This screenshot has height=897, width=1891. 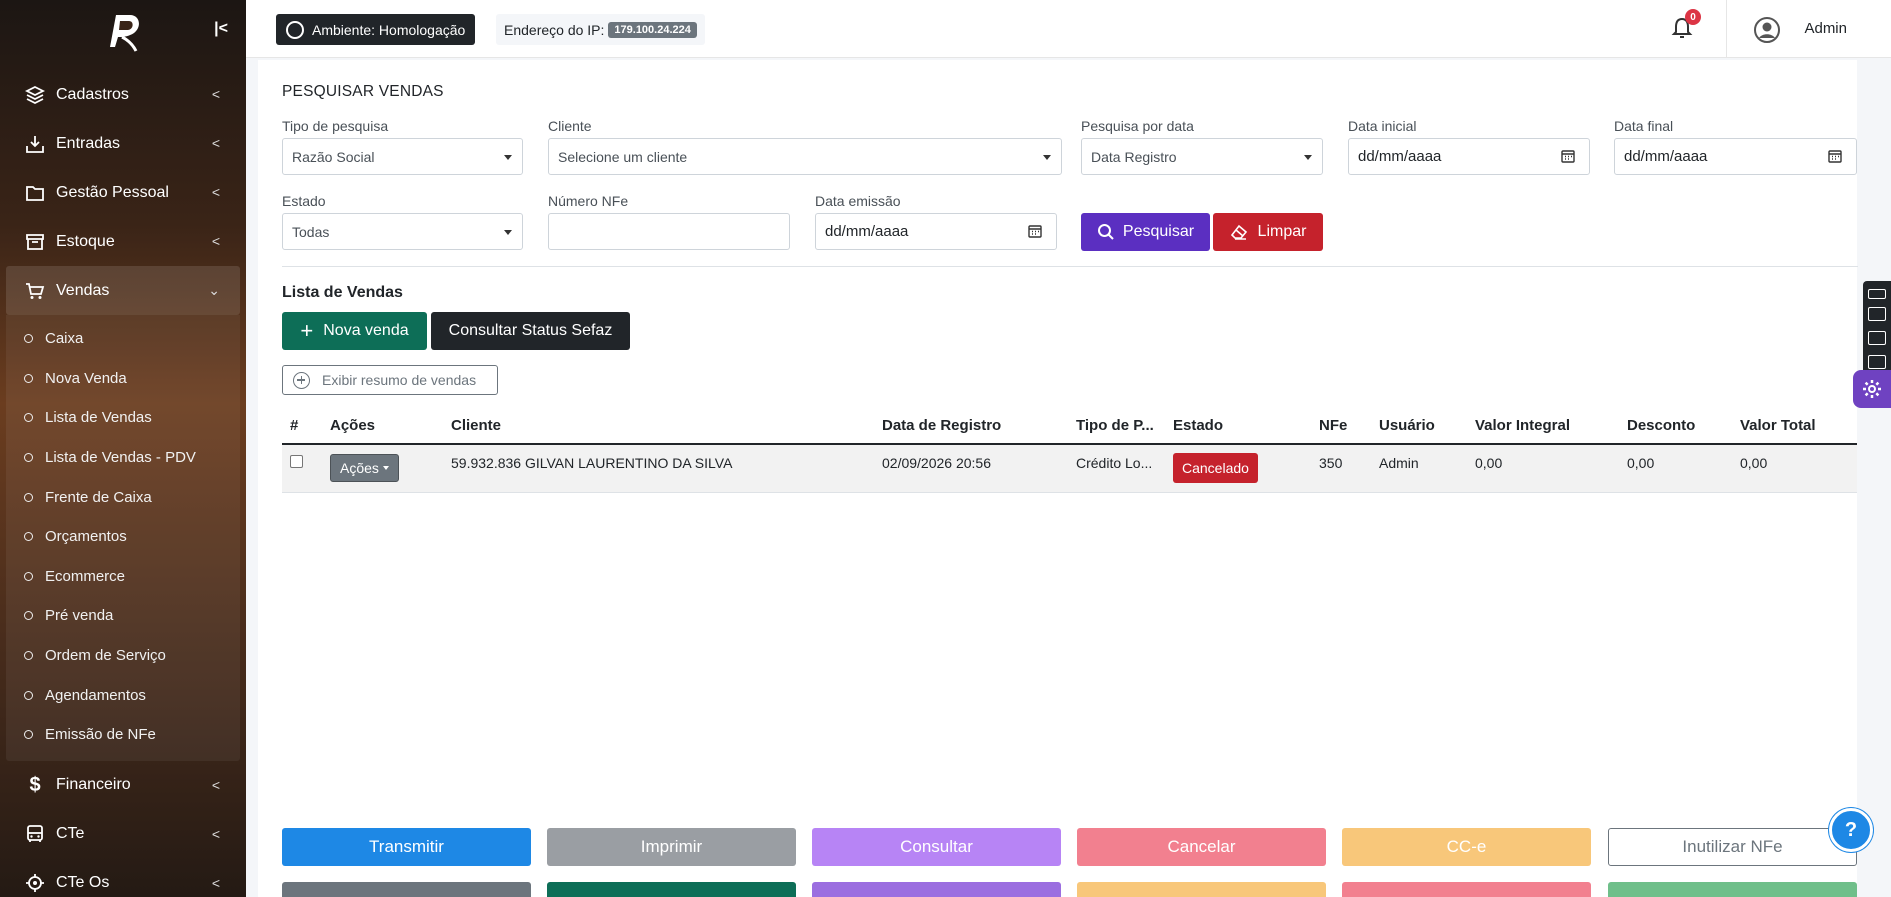 I want to click on data-emissao-input: dd/mm/aaaa, so click(x=936, y=231).